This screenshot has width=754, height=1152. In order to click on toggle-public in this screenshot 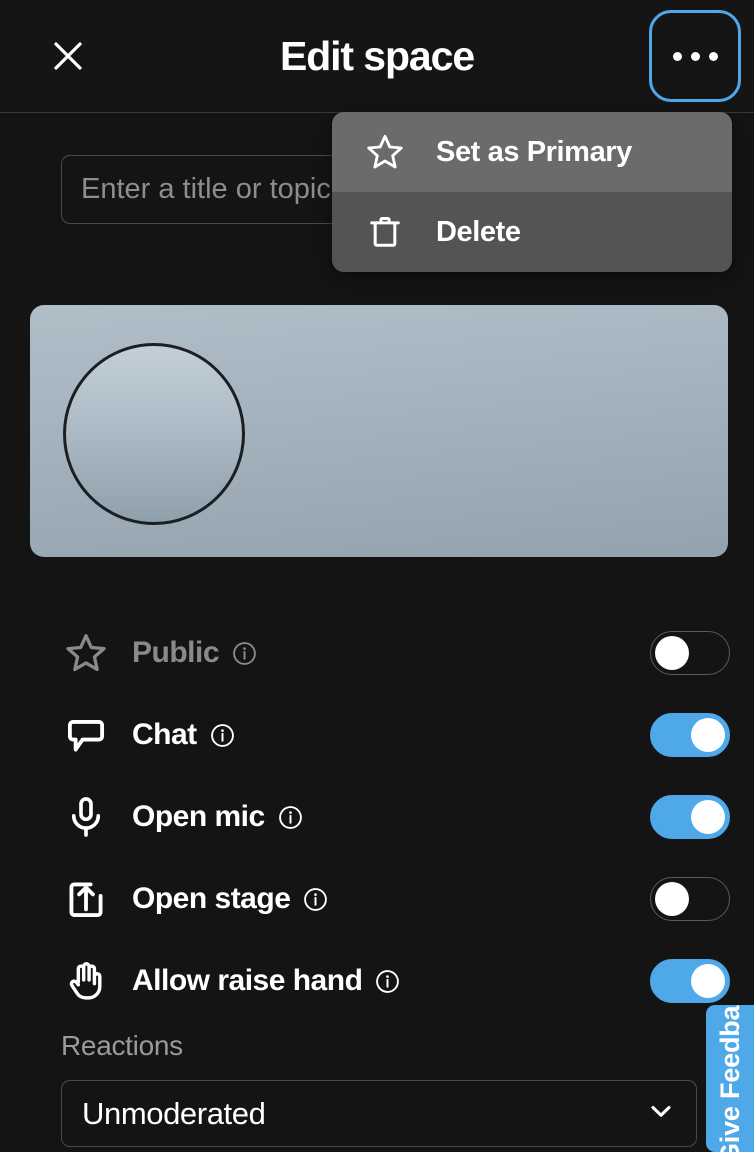, I will do `click(690, 653)`.